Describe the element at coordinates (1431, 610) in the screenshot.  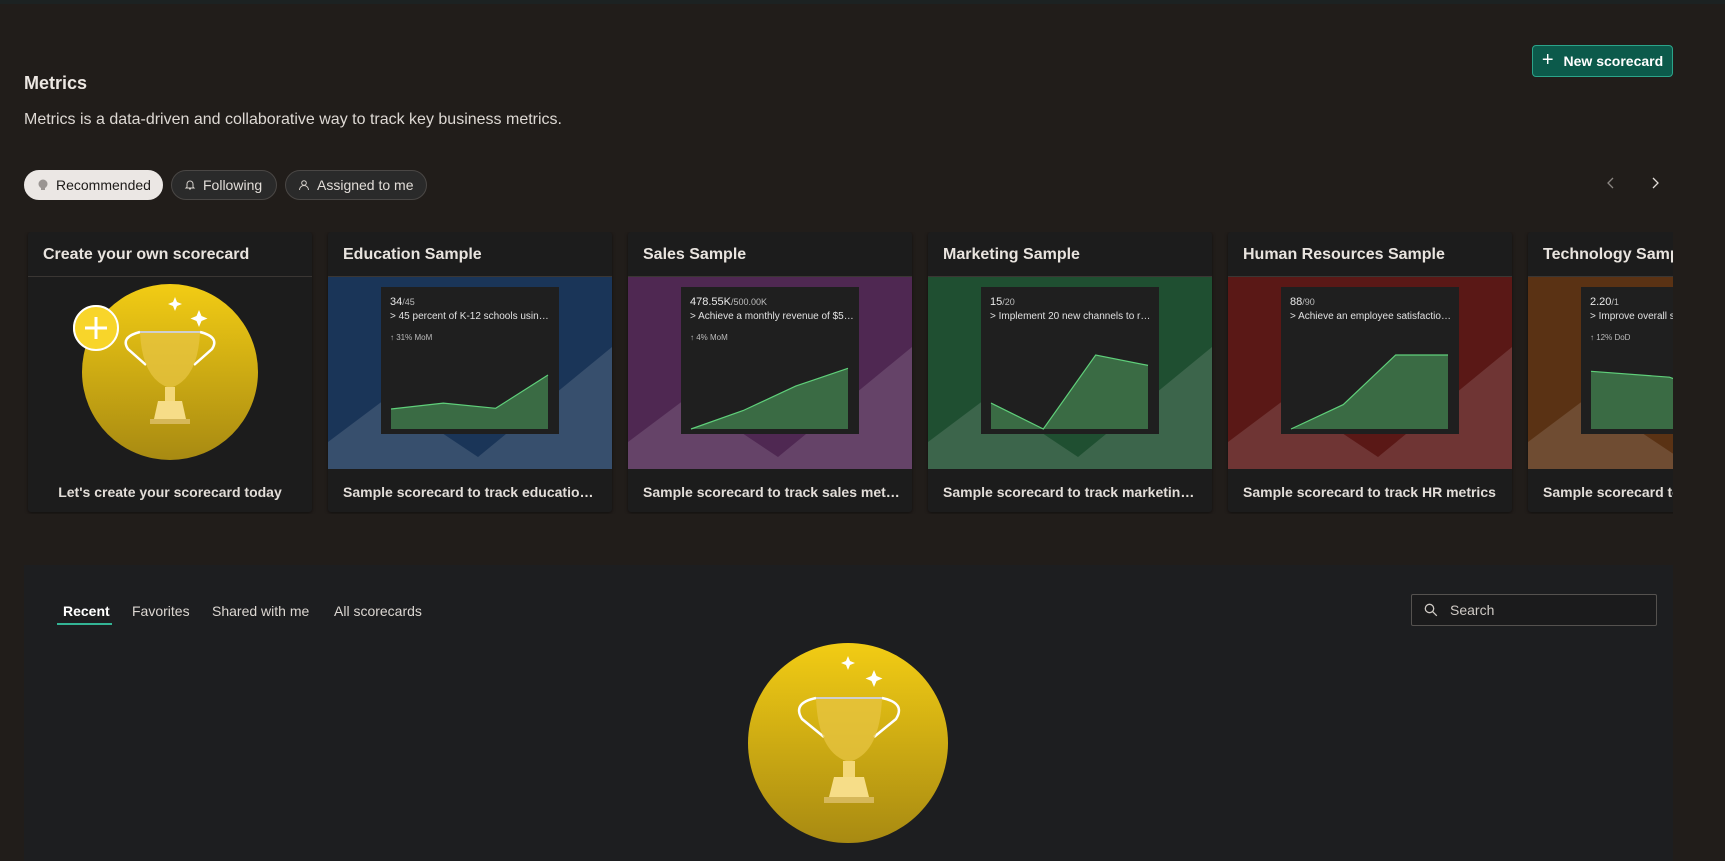
I see `search-icon` at that location.